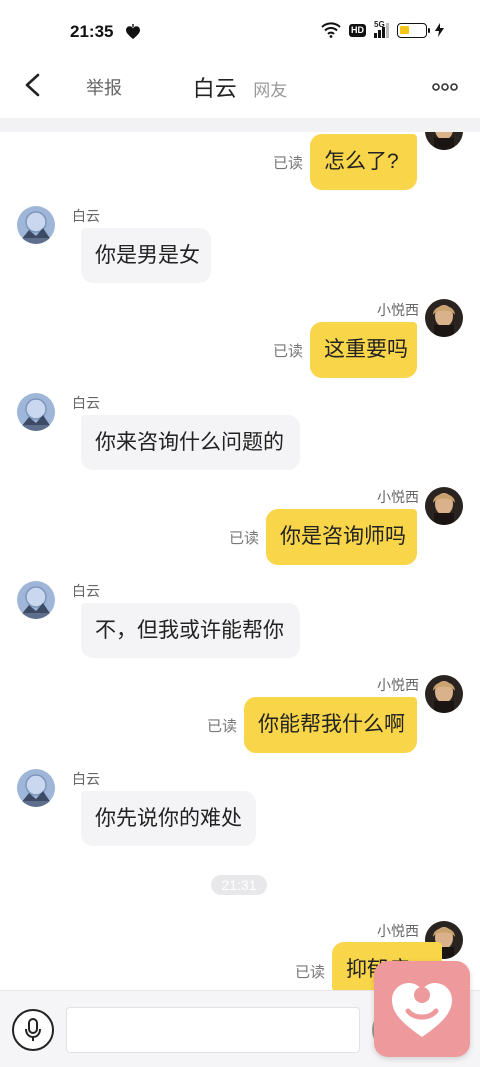  I want to click on message-input, so click(213, 1030).